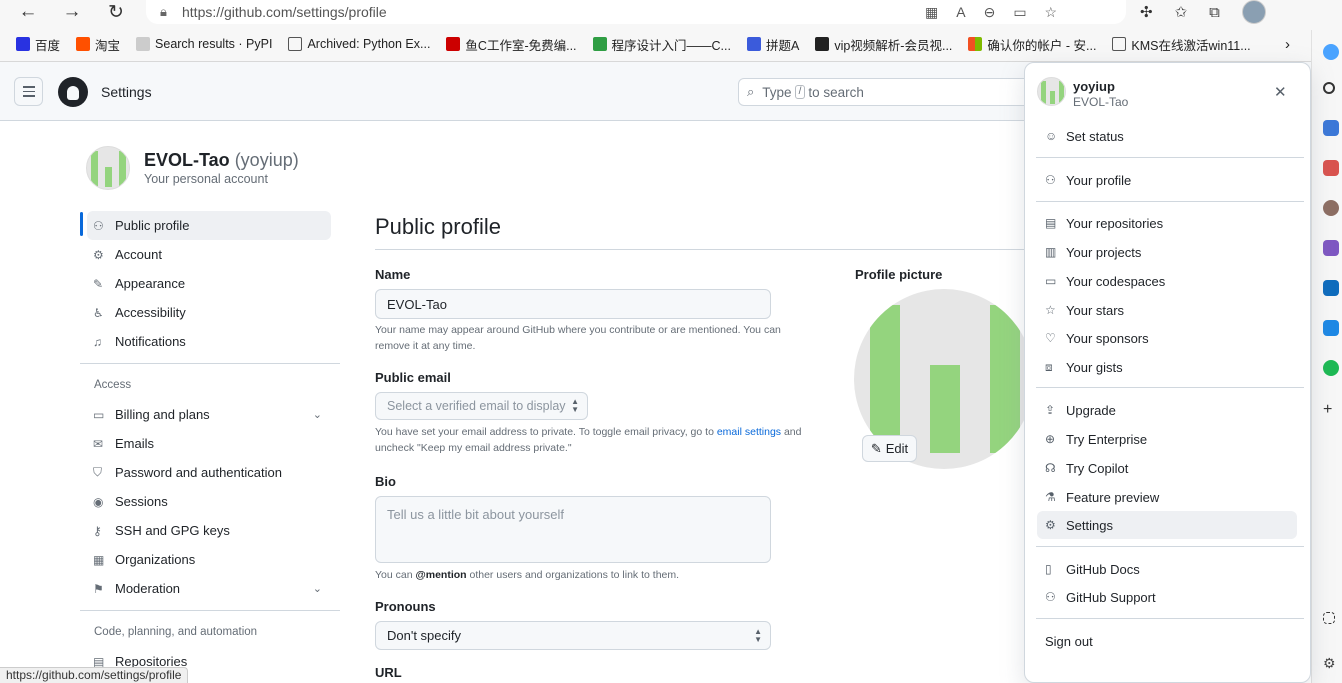  Describe the element at coordinates (210, 559) in the screenshot. I see `sidebar-item-organizations: ▦ Organizations` at that location.